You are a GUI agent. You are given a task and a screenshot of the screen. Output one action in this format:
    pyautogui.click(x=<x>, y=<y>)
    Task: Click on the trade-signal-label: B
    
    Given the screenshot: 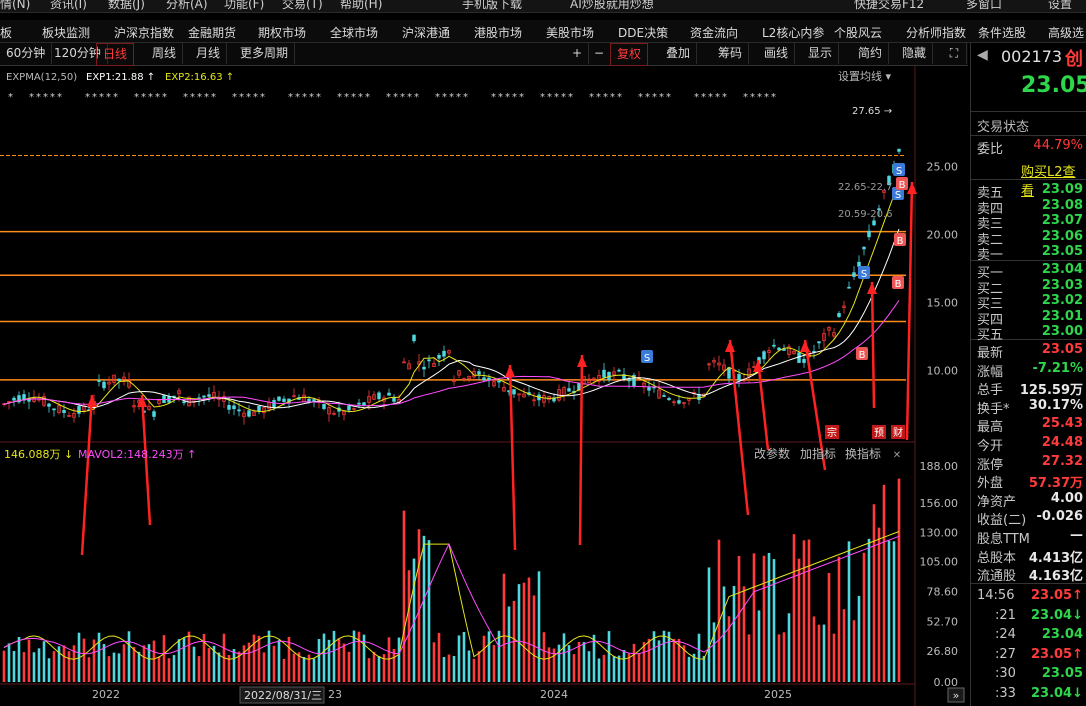 What is the action you would take?
    pyautogui.click(x=898, y=284)
    